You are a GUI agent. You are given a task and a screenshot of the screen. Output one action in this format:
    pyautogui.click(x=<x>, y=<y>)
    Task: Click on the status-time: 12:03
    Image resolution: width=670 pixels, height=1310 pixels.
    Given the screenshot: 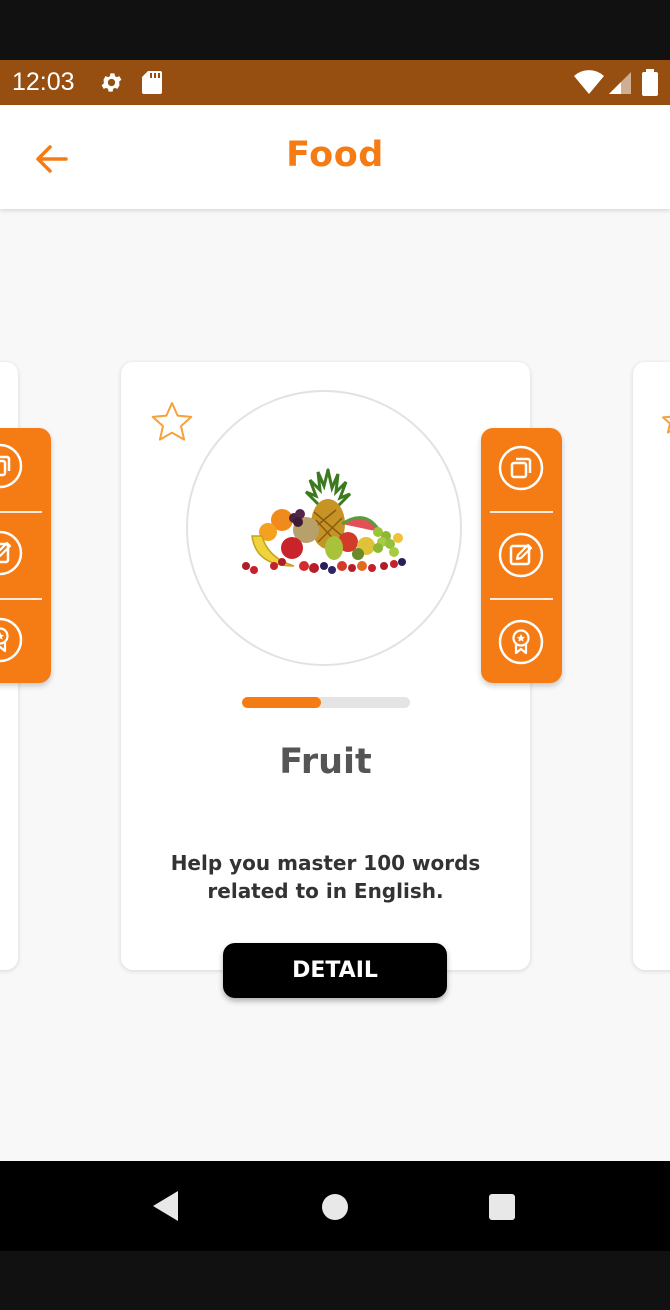 What is the action you would take?
    pyautogui.click(x=43, y=82)
    